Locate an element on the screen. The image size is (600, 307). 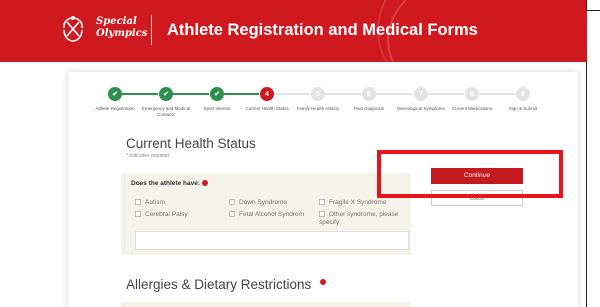
step-past-diagnosis: 6 Past Diagnosis is located at coordinates (369, 99).